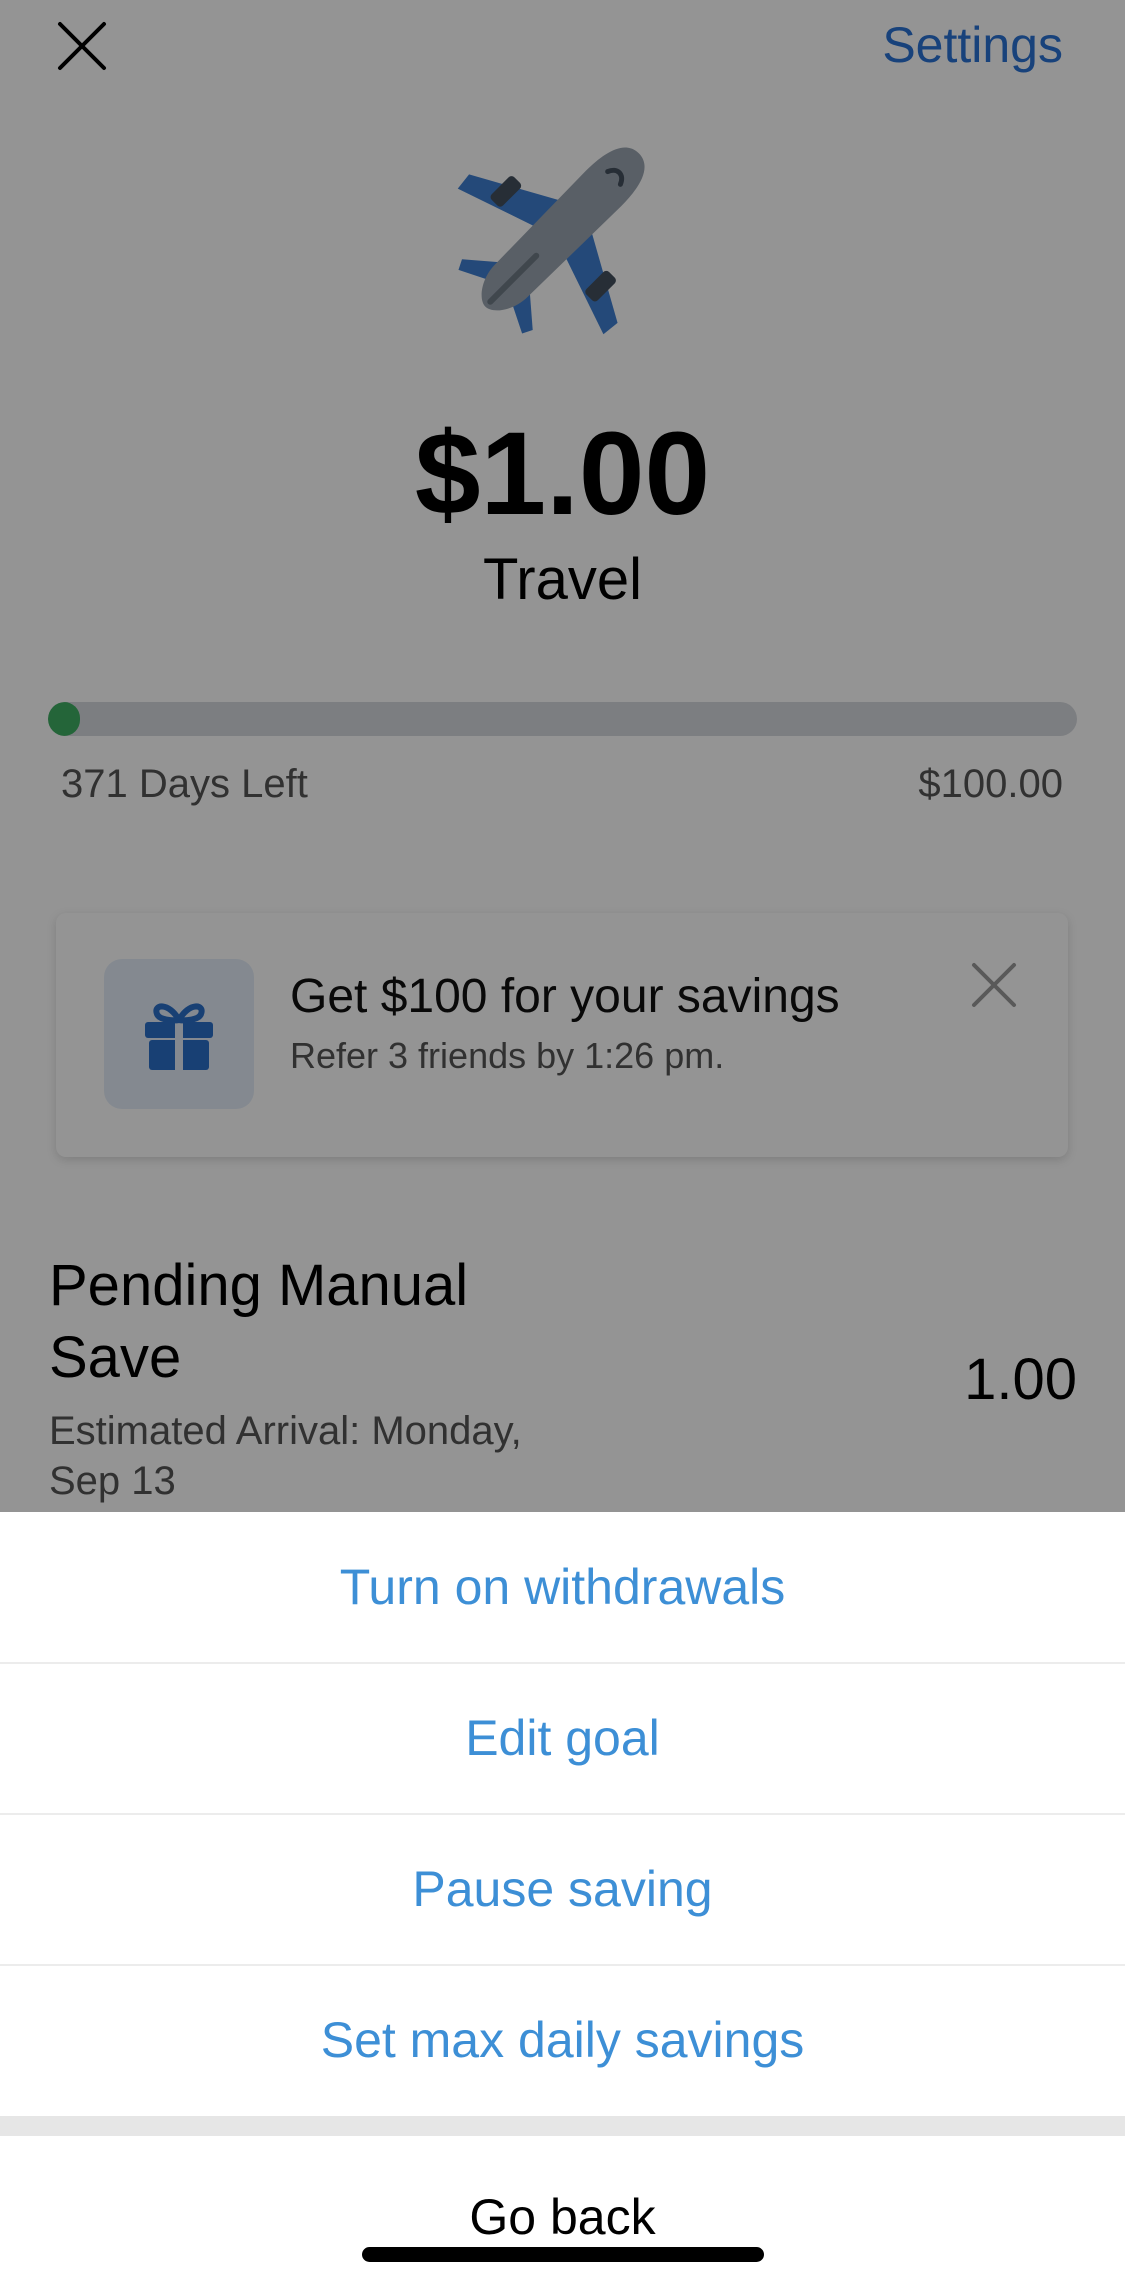  What do you see at coordinates (563, 2254) in the screenshot?
I see `home-indicator` at bounding box center [563, 2254].